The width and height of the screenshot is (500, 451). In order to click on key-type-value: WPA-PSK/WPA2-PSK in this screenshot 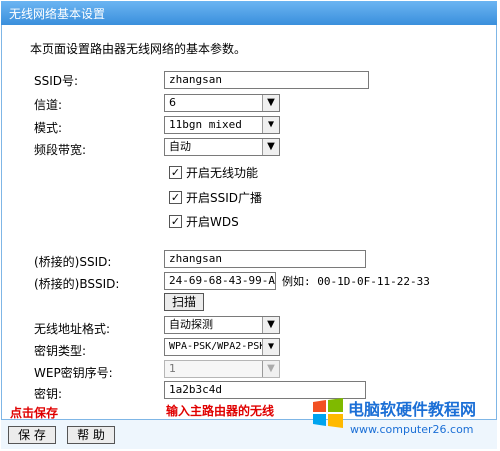, I will do `click(217, 346)`.